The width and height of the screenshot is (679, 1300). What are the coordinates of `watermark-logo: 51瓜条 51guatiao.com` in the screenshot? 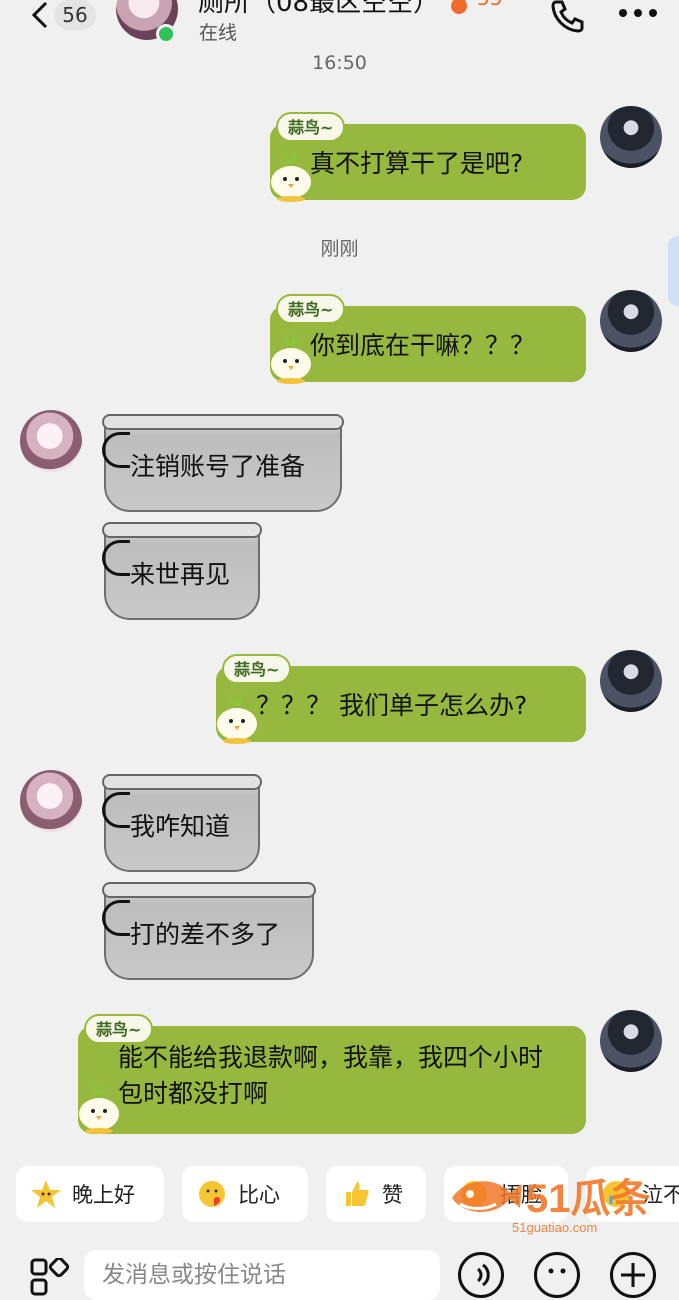 It's located at (551, 1206).